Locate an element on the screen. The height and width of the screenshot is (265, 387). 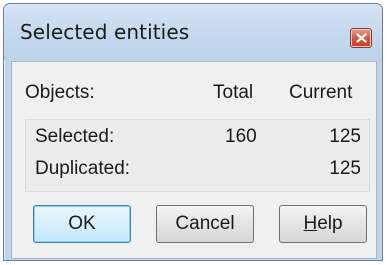
help-button: Help is located at coordinates (323, 224).